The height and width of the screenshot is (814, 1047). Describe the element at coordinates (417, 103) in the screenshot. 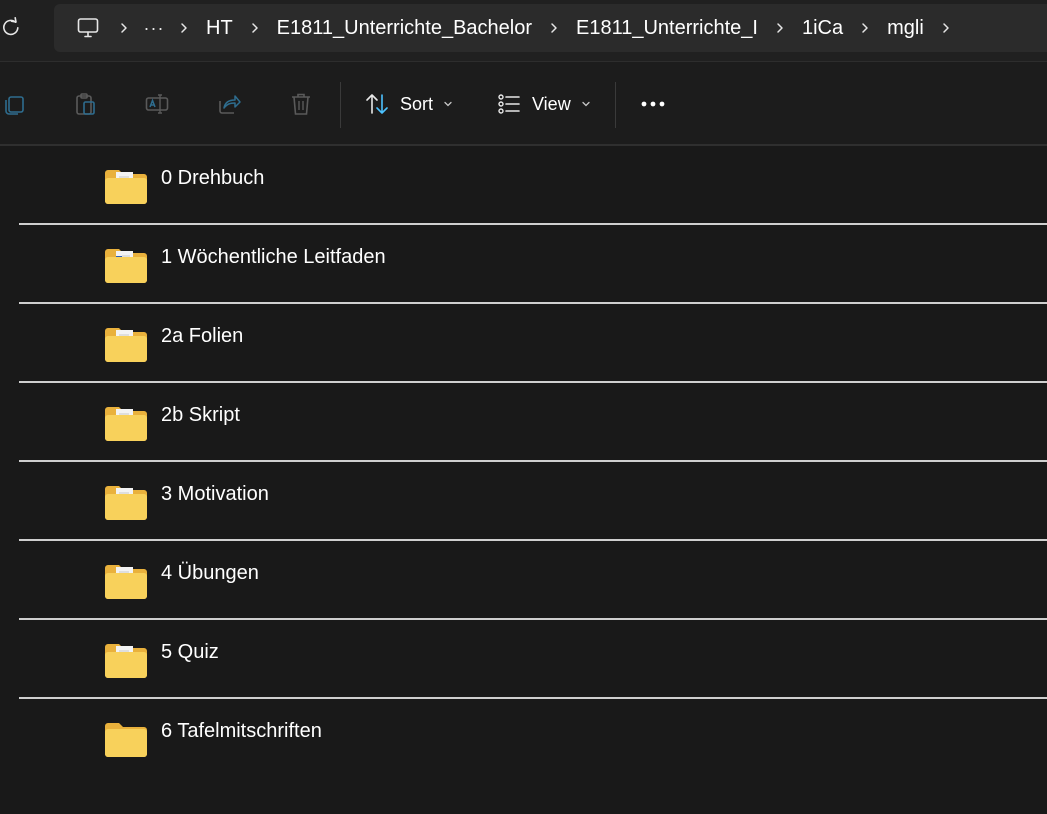

I see `sort-label: Sort` at that location.